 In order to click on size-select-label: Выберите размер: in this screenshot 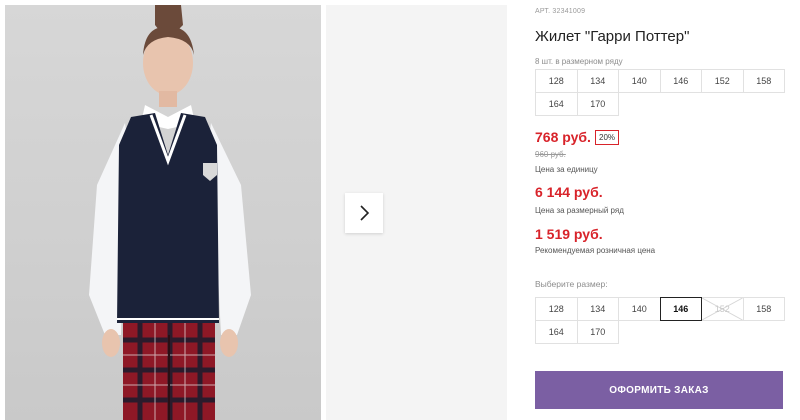, I will do `click(571, 284)`.